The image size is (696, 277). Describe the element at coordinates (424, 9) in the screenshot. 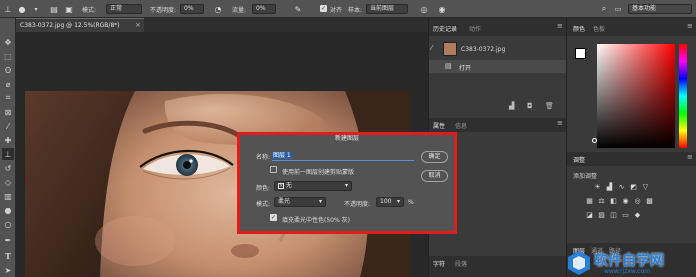

I see `ignore-adjustment-icon: ◎` at that location.